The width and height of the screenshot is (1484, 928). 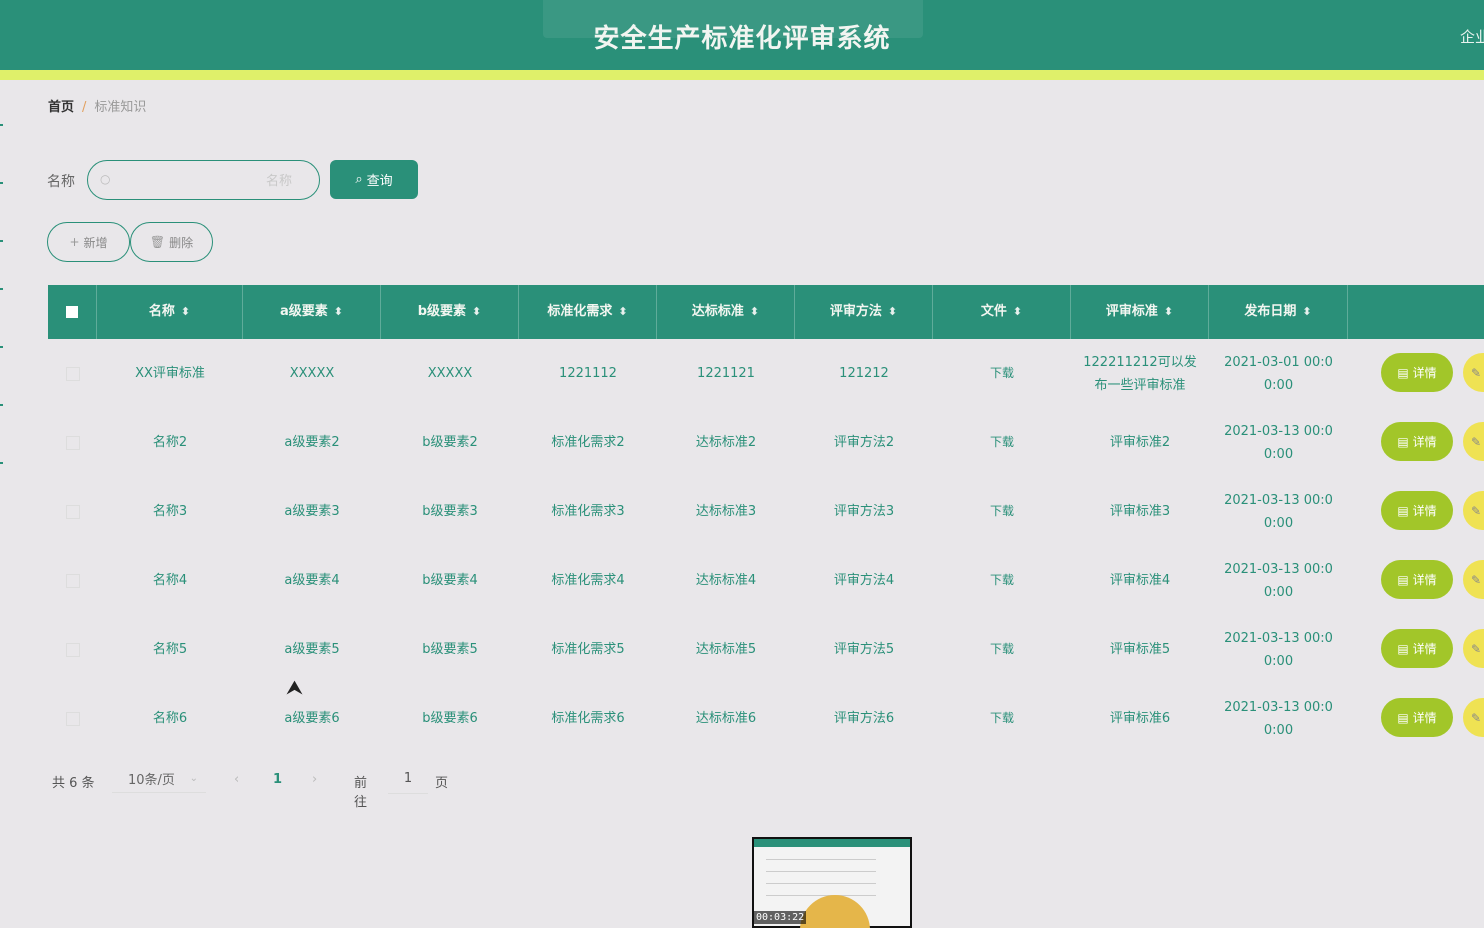 What do you see at coordinates (1278, 312) in the screenshot?
I see `column-header-date: 发布日期 ⬍` at bounding box center [1278, 312].